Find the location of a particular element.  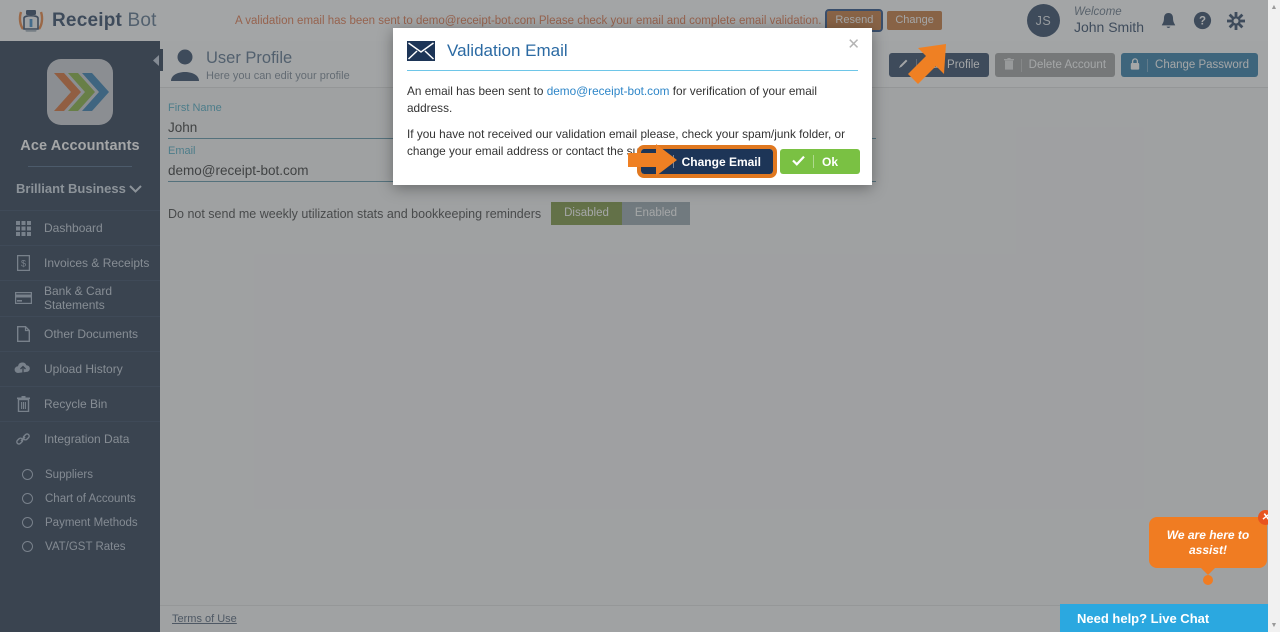

change-password-button: Change Password is located at coordinates (1189, 65).